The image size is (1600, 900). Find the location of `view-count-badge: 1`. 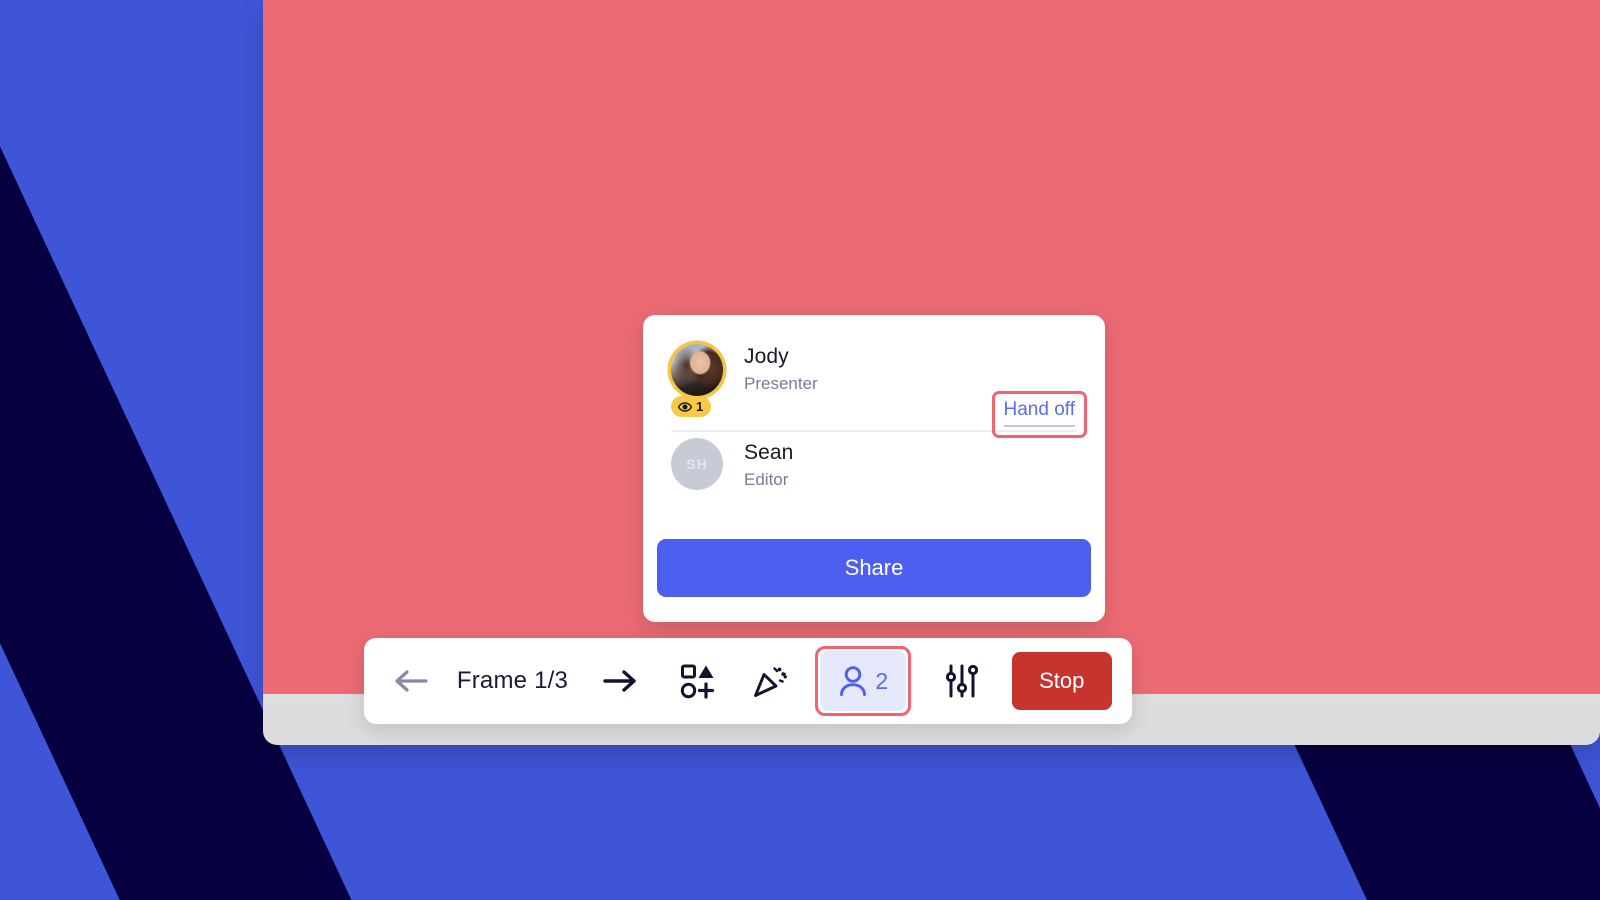

view-count-badge: 1 is located at coordinates (691, 406).